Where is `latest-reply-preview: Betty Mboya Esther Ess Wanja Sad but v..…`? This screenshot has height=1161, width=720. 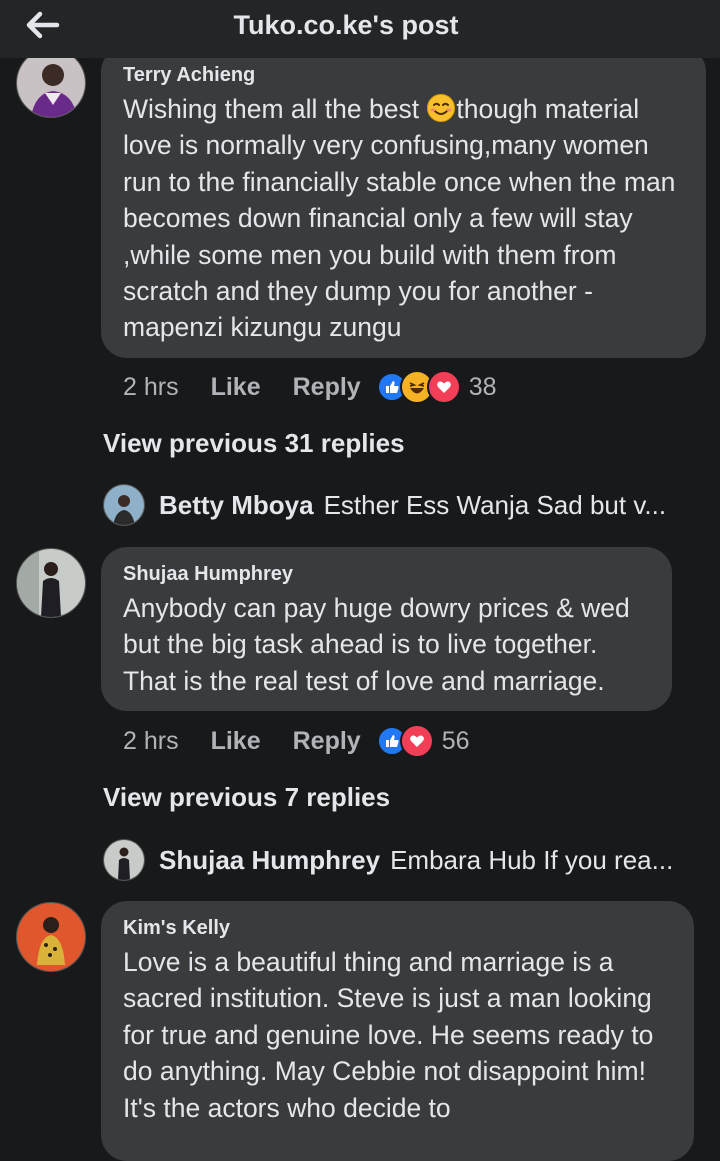
latest-reply-preview: Betty Mboya Esther Ess Wanja Sad but v..… is located at coordinates (412, 505).